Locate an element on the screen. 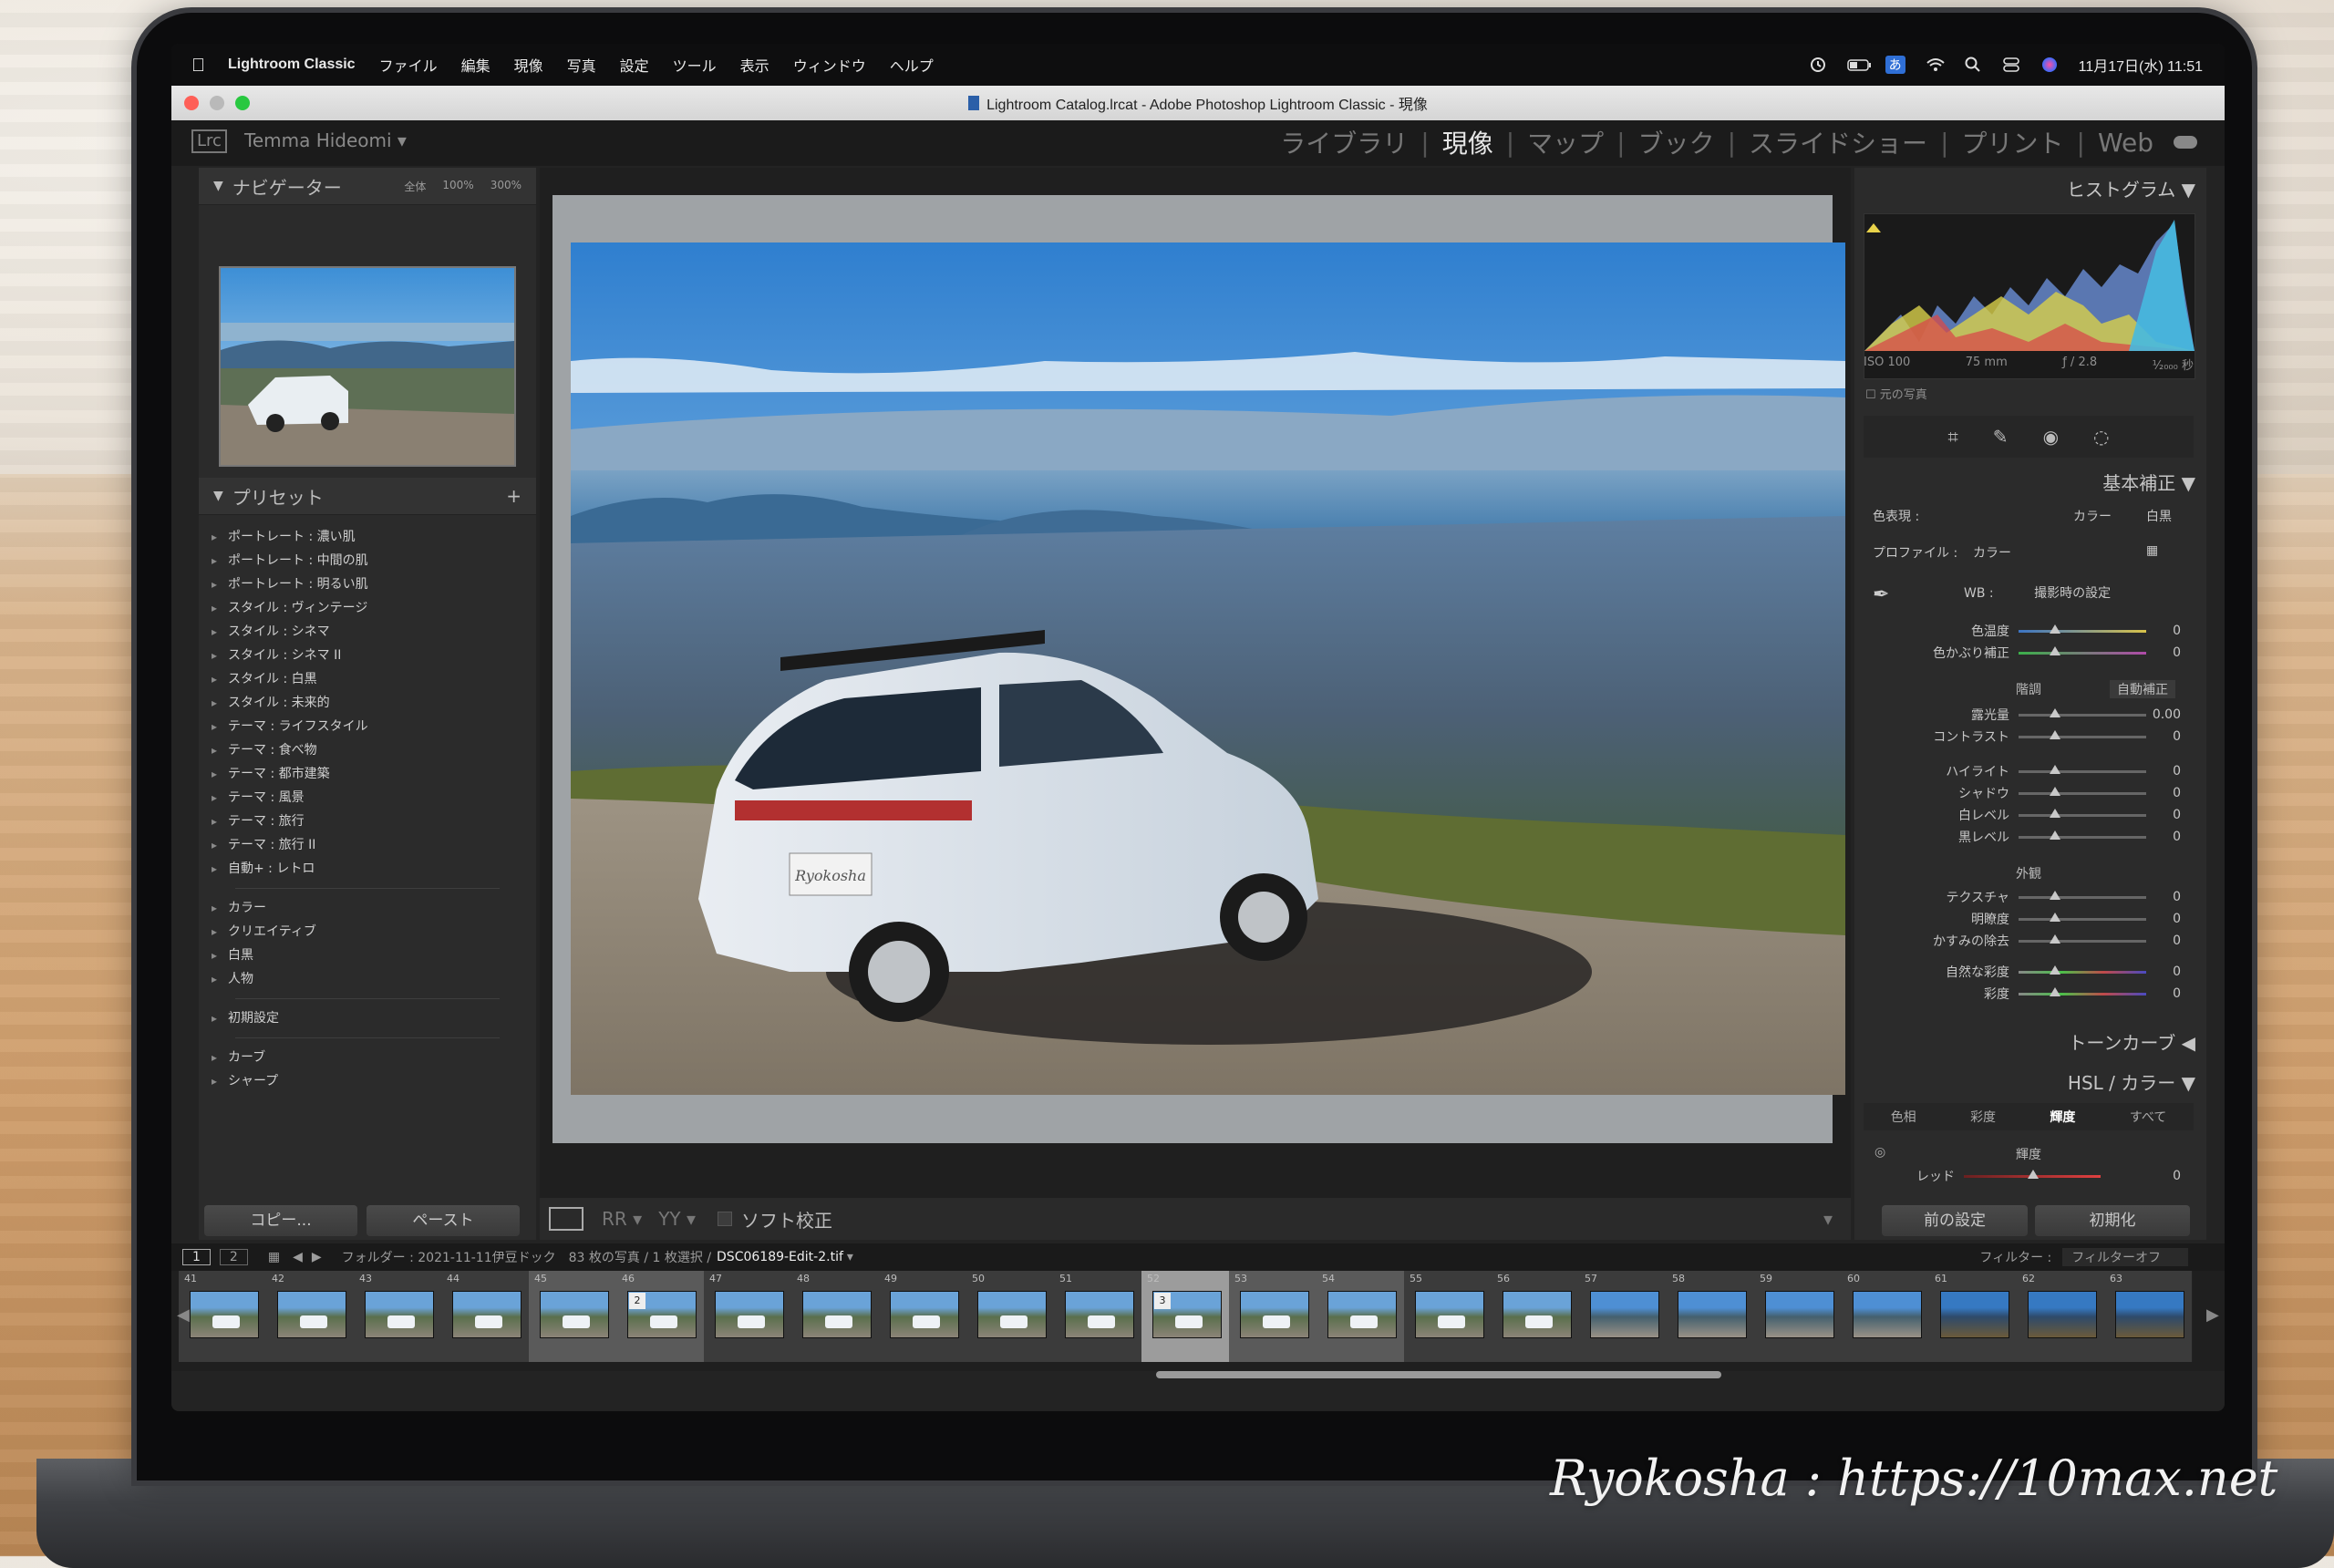 The image size is (2334, 1568). filmstrip-thumbnail: 46 2 is located at coordinates (660, 1316).